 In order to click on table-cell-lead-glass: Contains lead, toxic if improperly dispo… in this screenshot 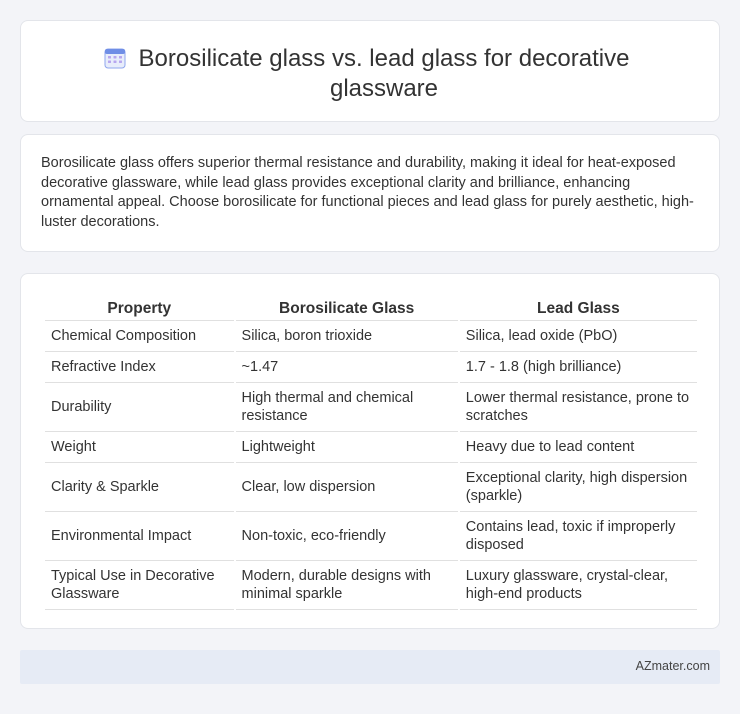, I will do `click(578, 536)`.